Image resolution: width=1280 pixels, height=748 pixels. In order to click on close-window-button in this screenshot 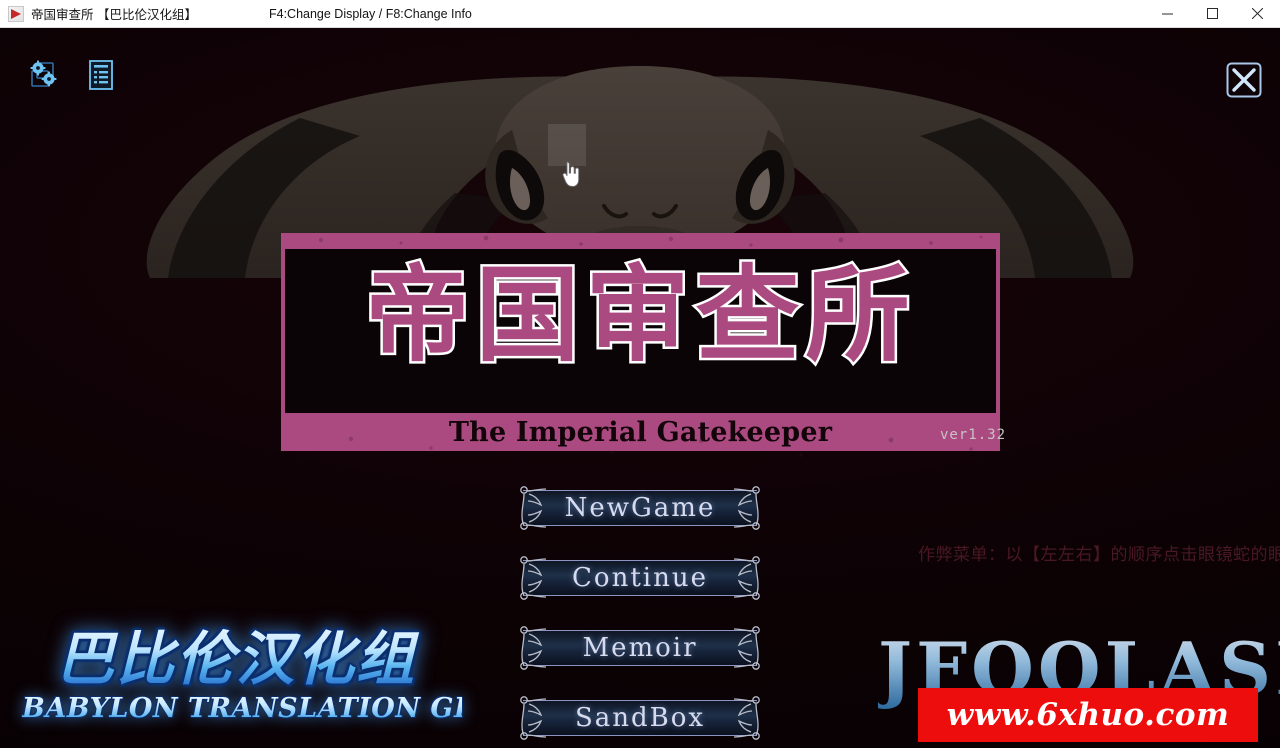, I will do `click(1257, 13)`.